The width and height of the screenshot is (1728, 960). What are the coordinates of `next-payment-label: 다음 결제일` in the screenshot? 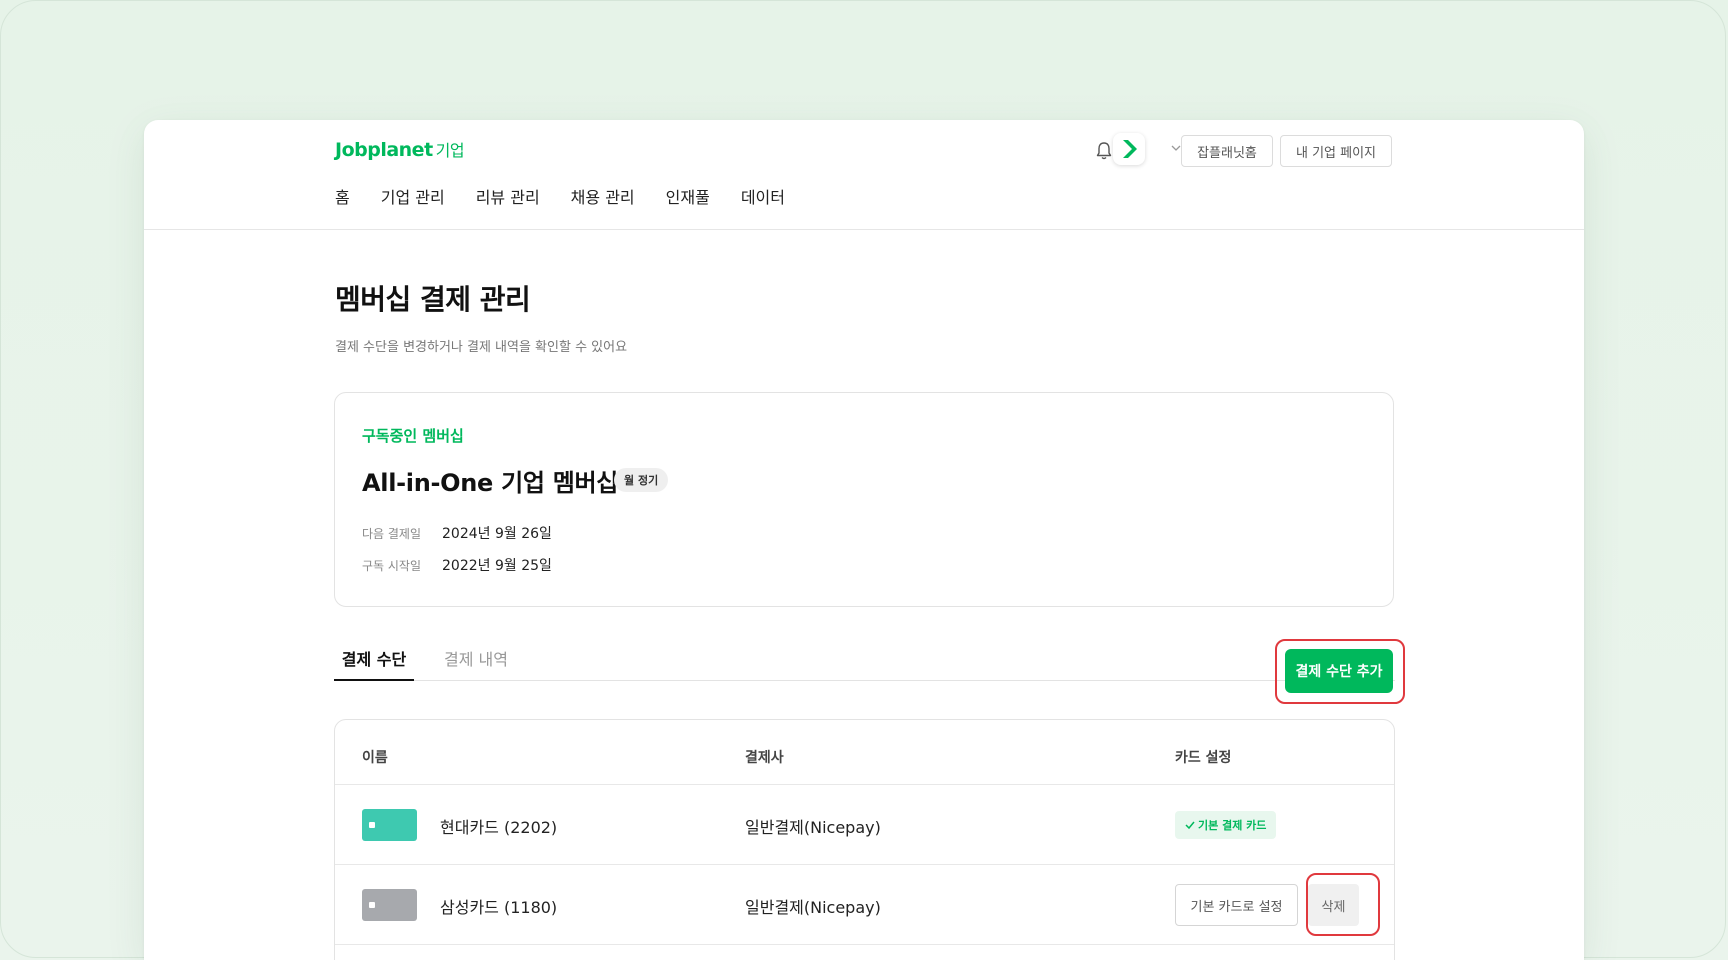 It's located at (392, 533).